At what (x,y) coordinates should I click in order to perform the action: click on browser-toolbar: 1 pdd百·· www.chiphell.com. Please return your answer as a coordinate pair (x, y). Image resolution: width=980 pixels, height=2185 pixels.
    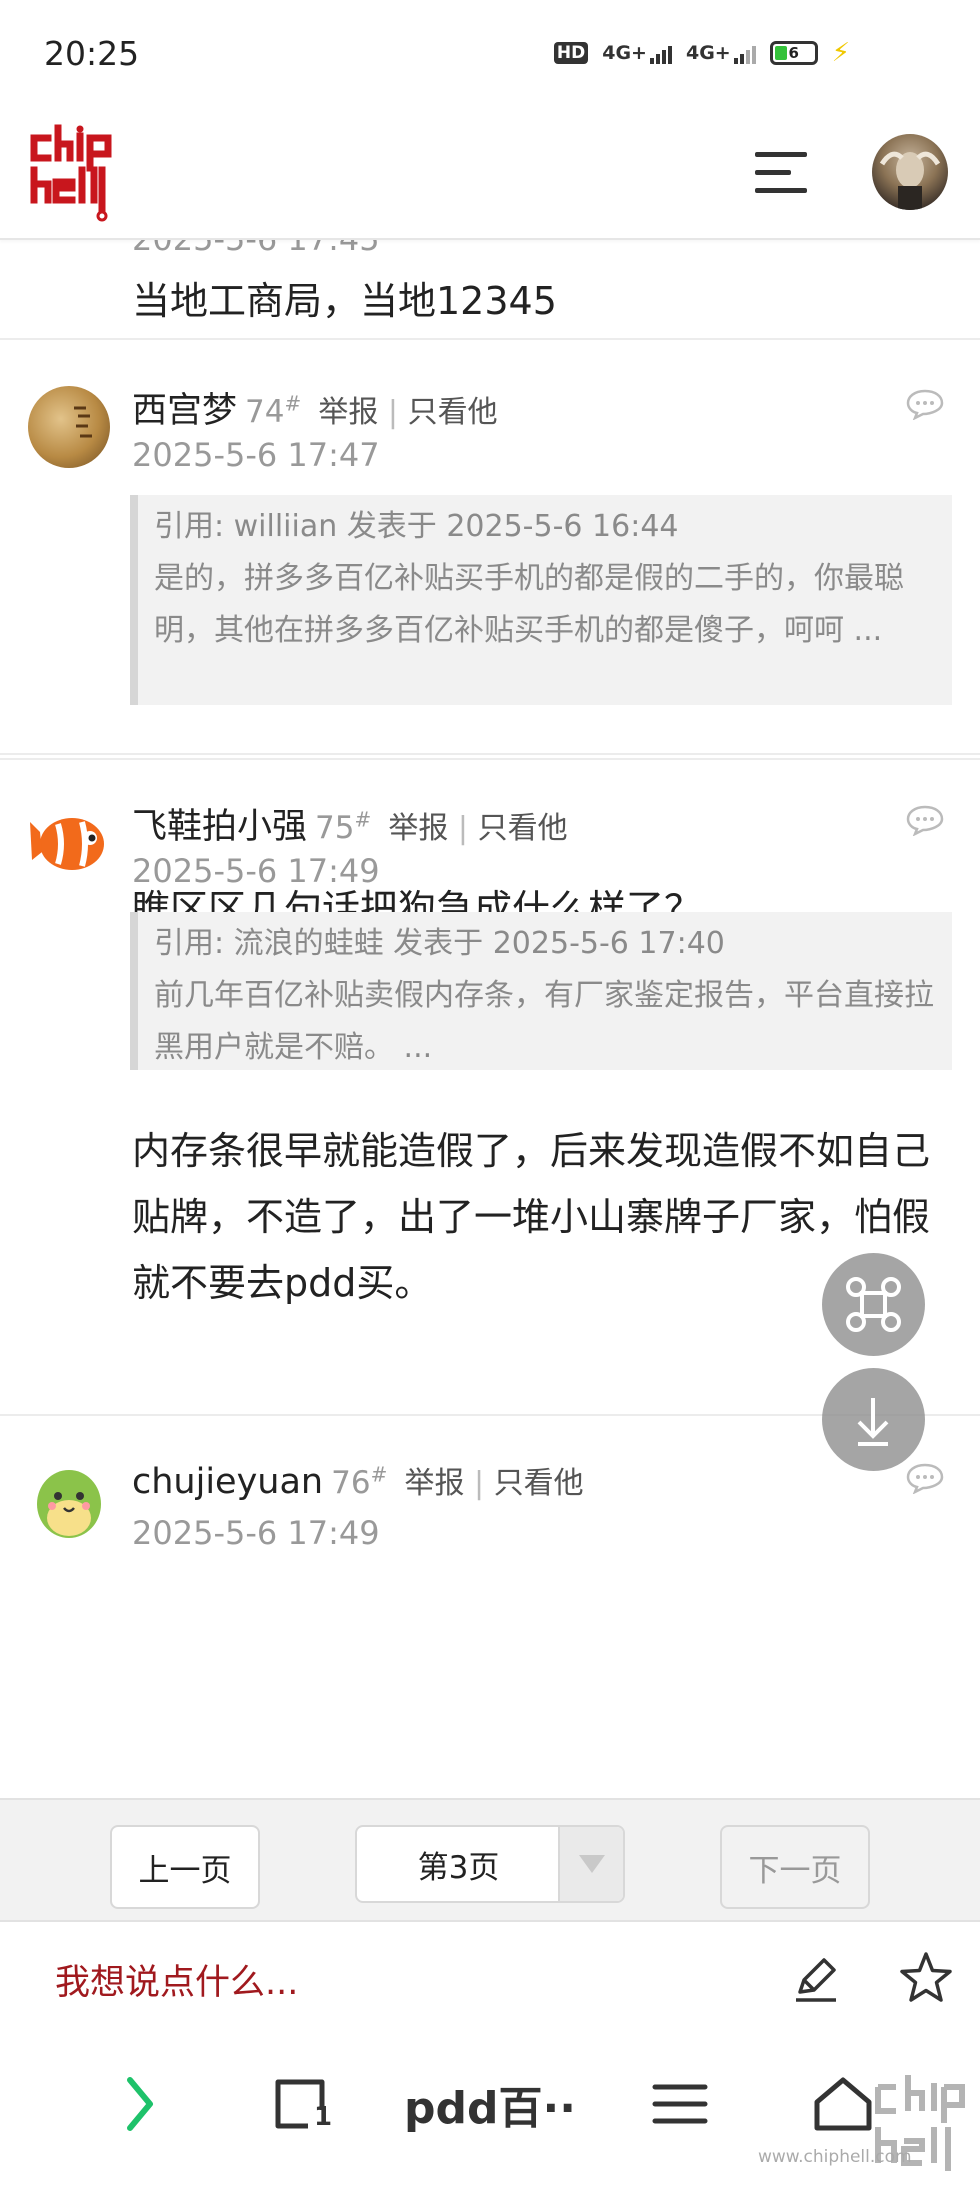
    Looking at the image, I should click on (490, 2109).